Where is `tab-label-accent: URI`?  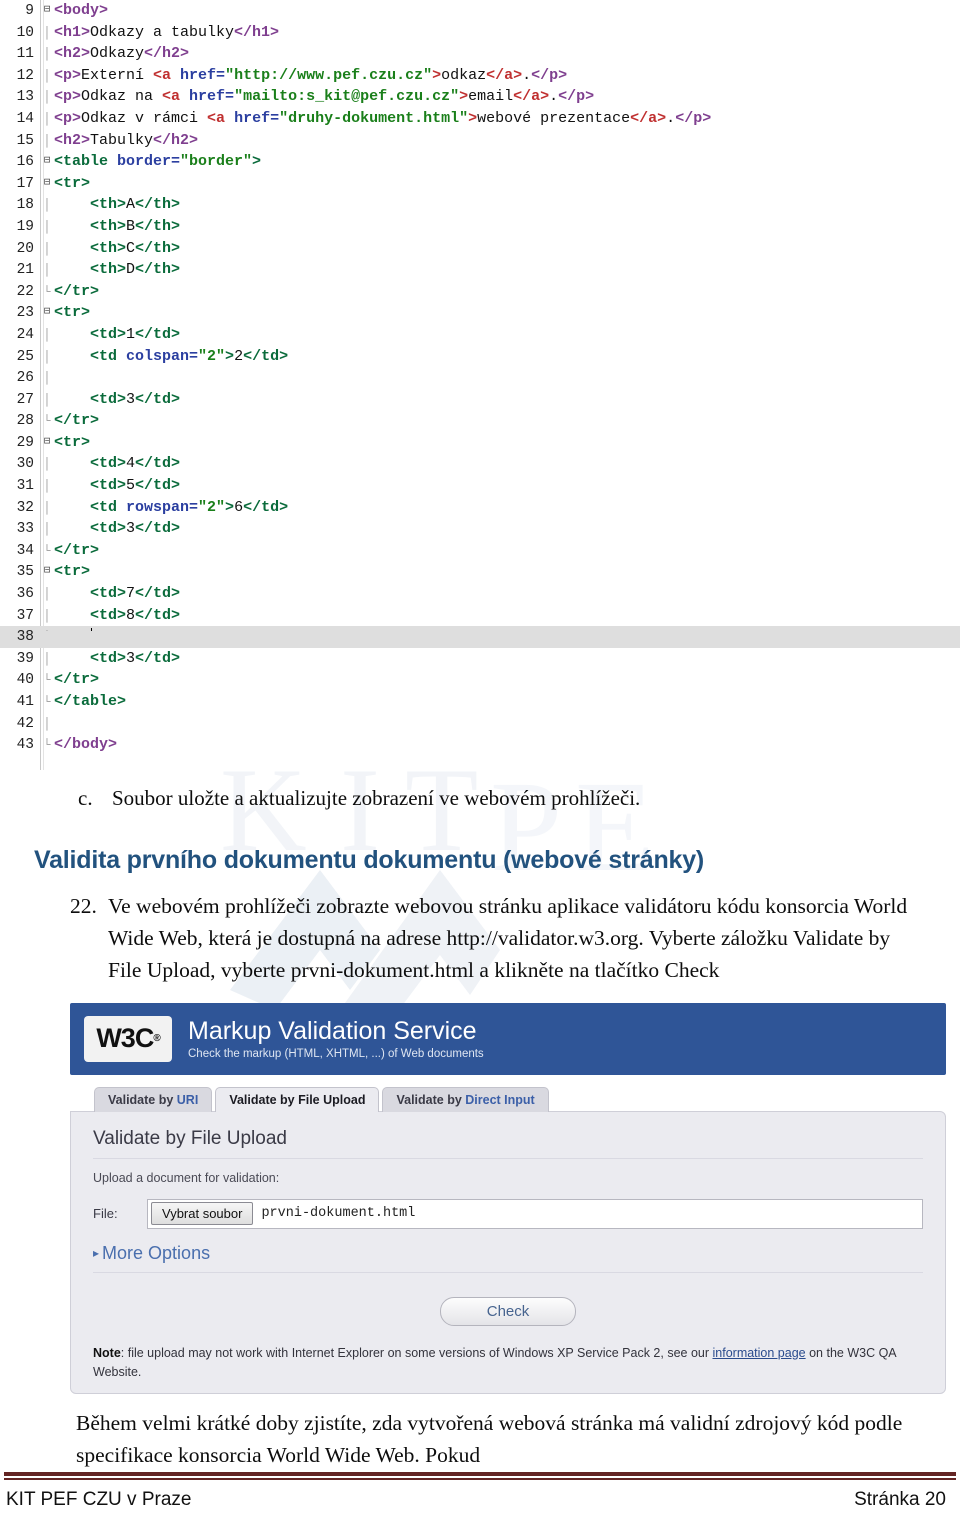 tab-label-accent: URI is located at coordinates (187, 1099).